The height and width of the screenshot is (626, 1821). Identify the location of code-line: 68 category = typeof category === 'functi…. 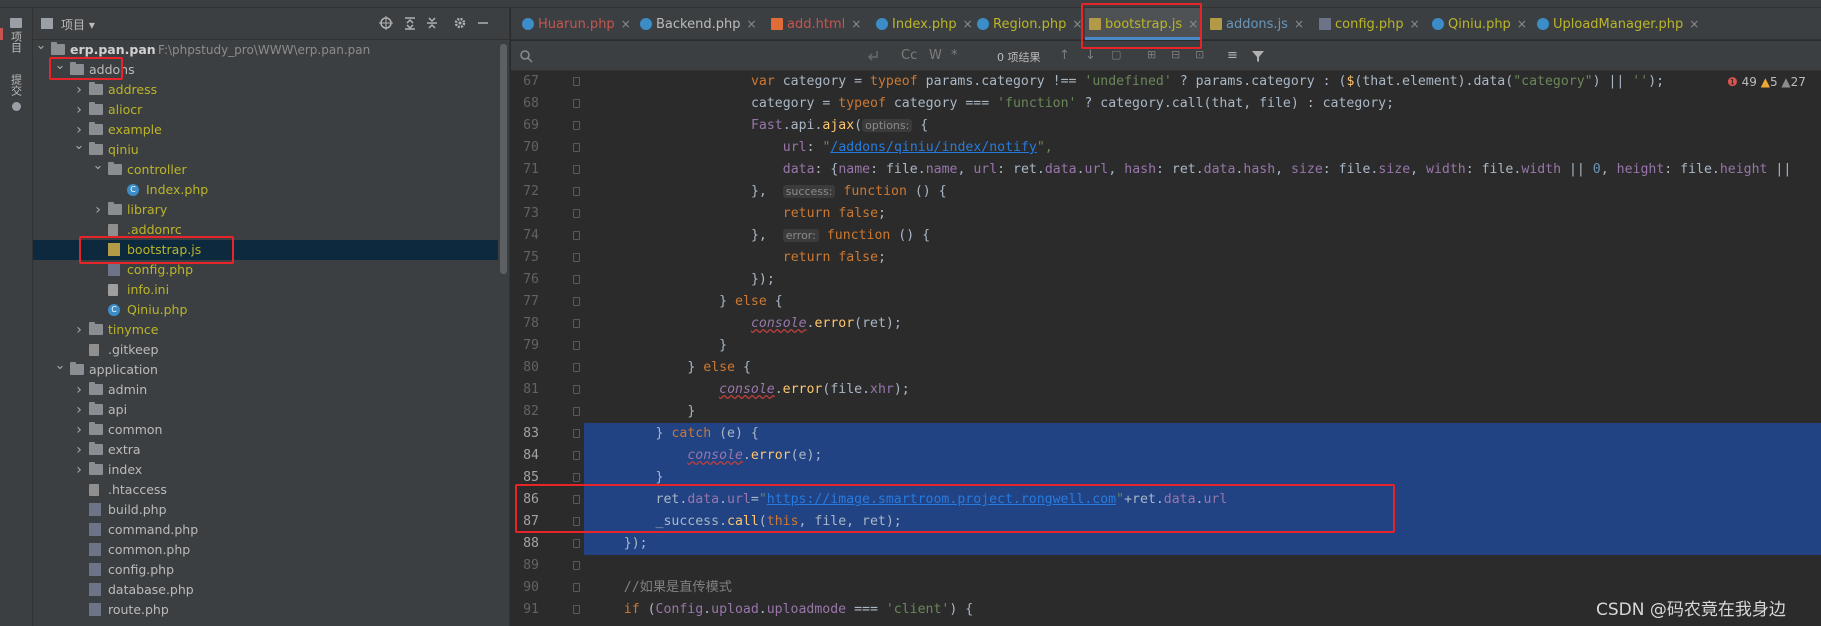
(1166, 104).